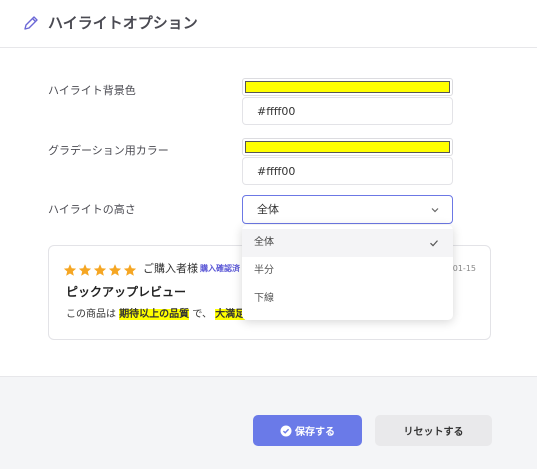 Image resolution: width=537 pixels, height=469 pixels. I want to click on option-label: 全体, so click(264, 242).